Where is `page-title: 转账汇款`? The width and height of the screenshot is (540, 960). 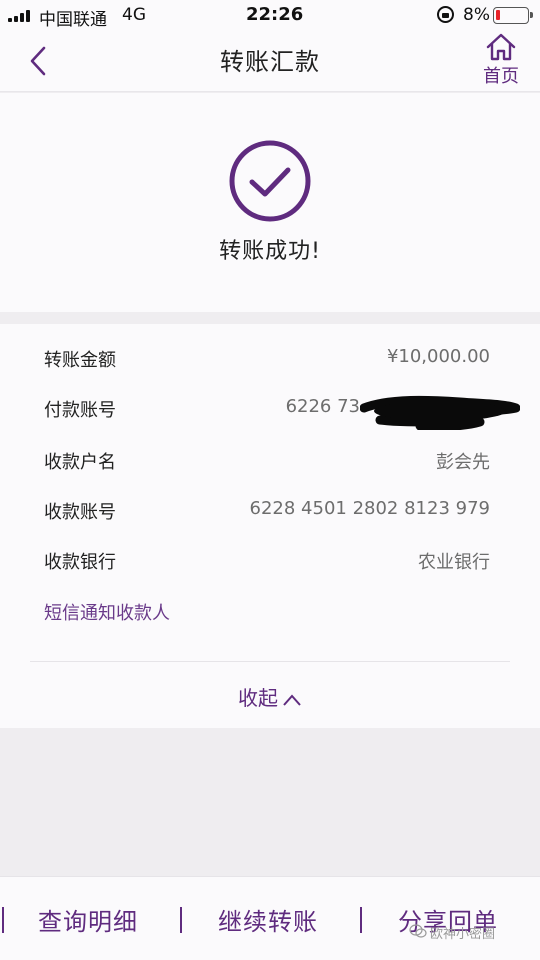
page-title: 转账汇款 is located at coordinates (270, 62).